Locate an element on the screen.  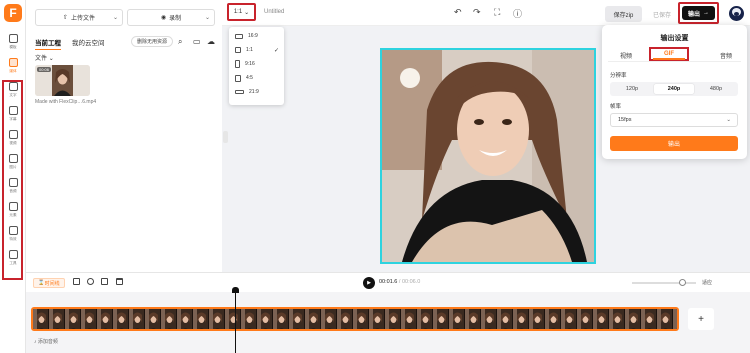
tab-gif: GIF is located at coordinates (669, 54).